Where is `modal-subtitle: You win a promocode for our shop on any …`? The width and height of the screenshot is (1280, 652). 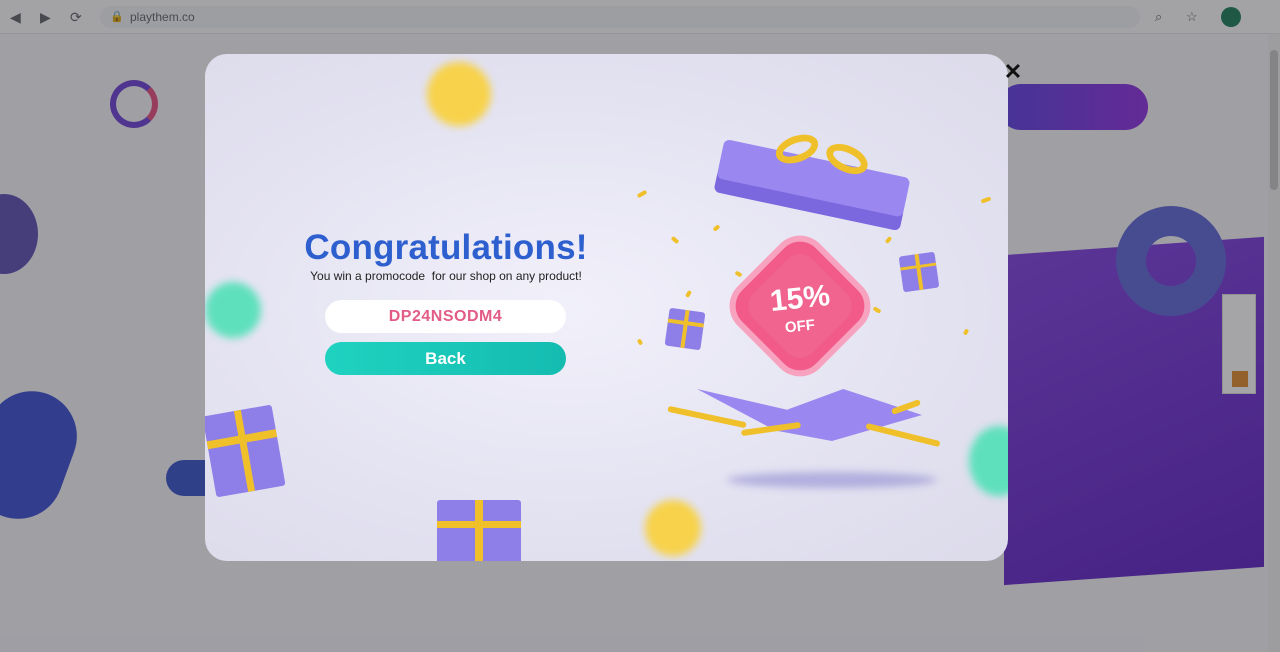 modal-subtitle: You win a promocode for our shop on any … is located at coordinates (446, 276).